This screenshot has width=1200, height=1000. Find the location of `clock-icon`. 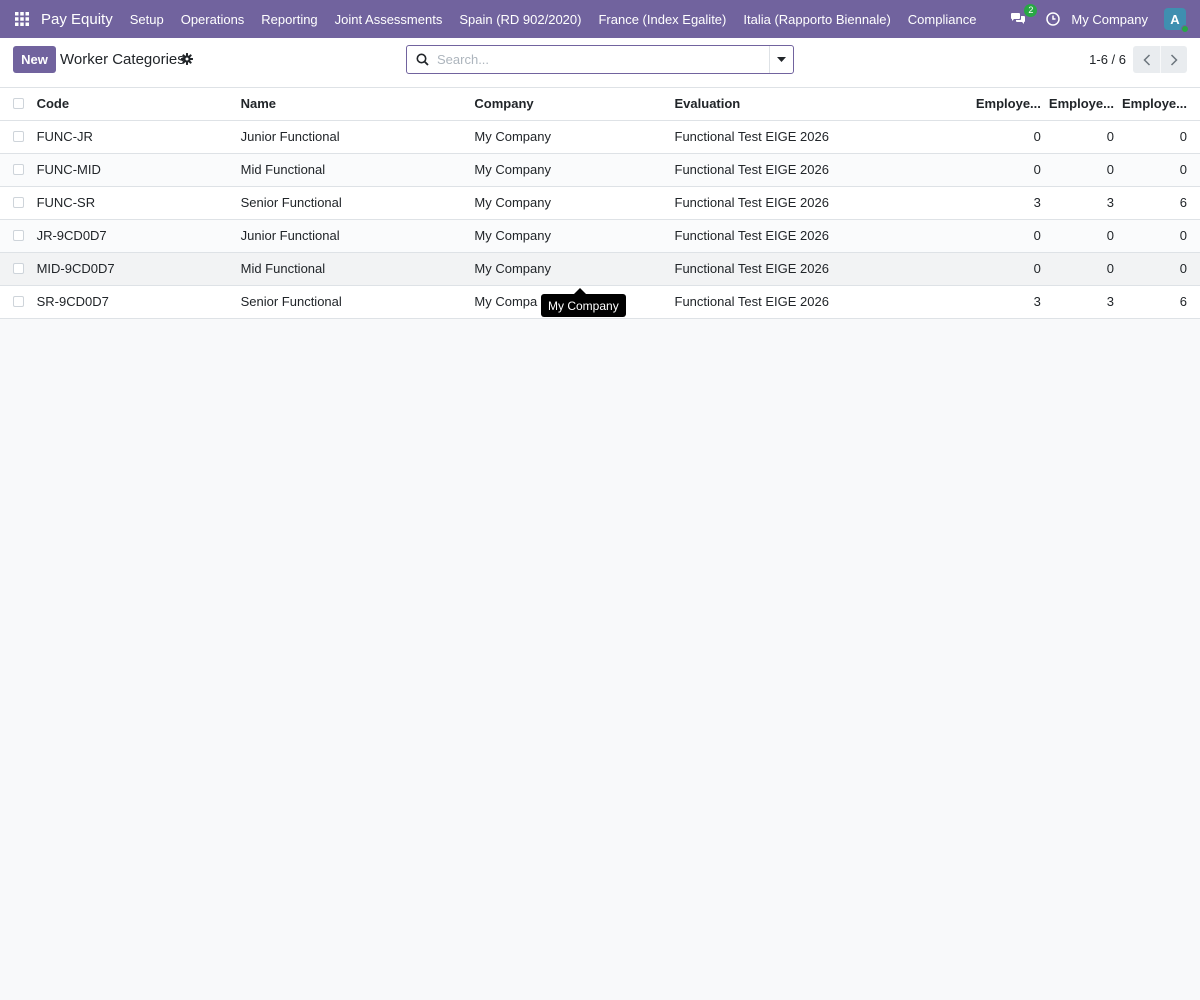

clock-icon is located at coordinates (1053, 19).